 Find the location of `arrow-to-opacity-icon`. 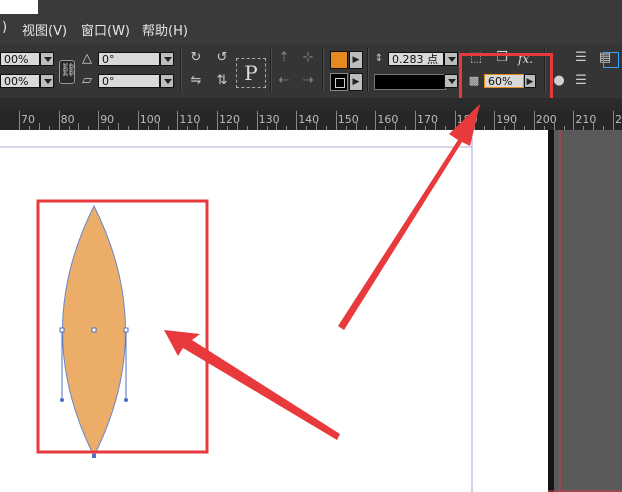

arrow-to-opacity-icon is located at coordinates (409, 217).